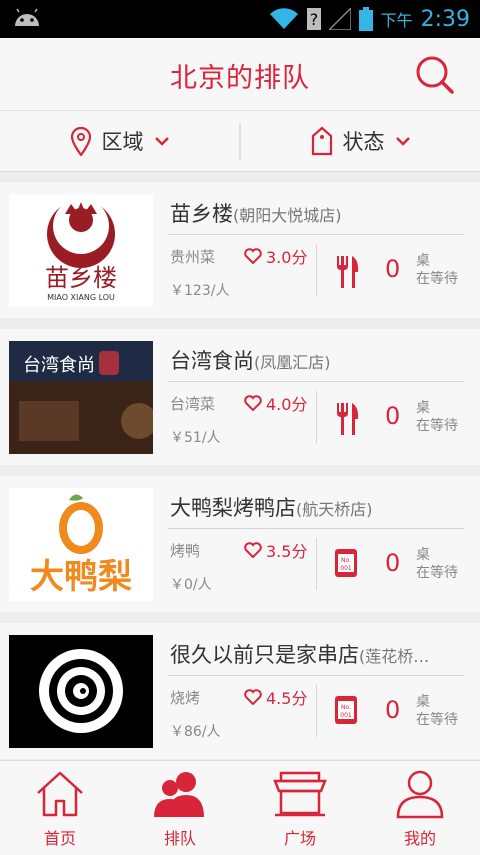  I want to click on status-filter: 状态, so click(360, 141).